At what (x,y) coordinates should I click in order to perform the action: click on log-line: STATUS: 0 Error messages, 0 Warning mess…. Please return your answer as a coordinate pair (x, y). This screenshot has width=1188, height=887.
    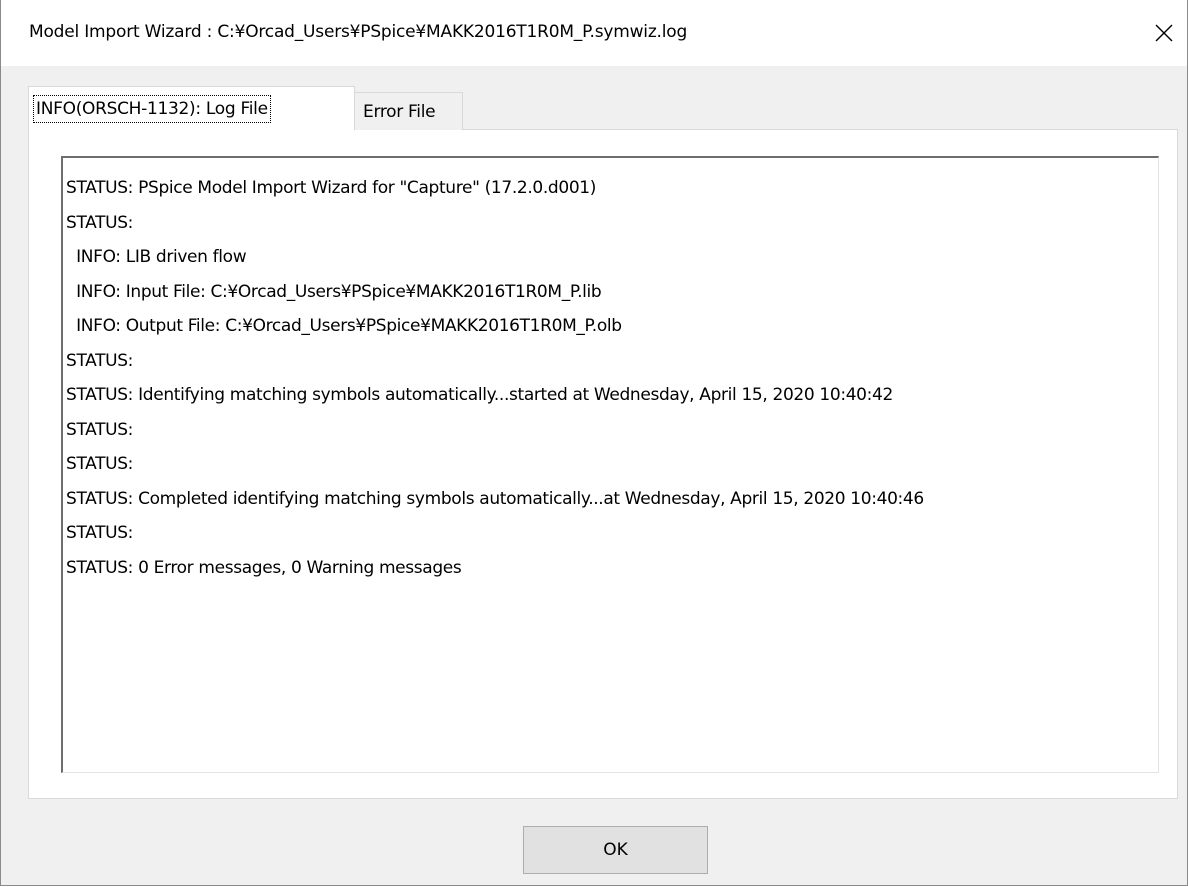
    Looking at the image, I should click on (264, 567).